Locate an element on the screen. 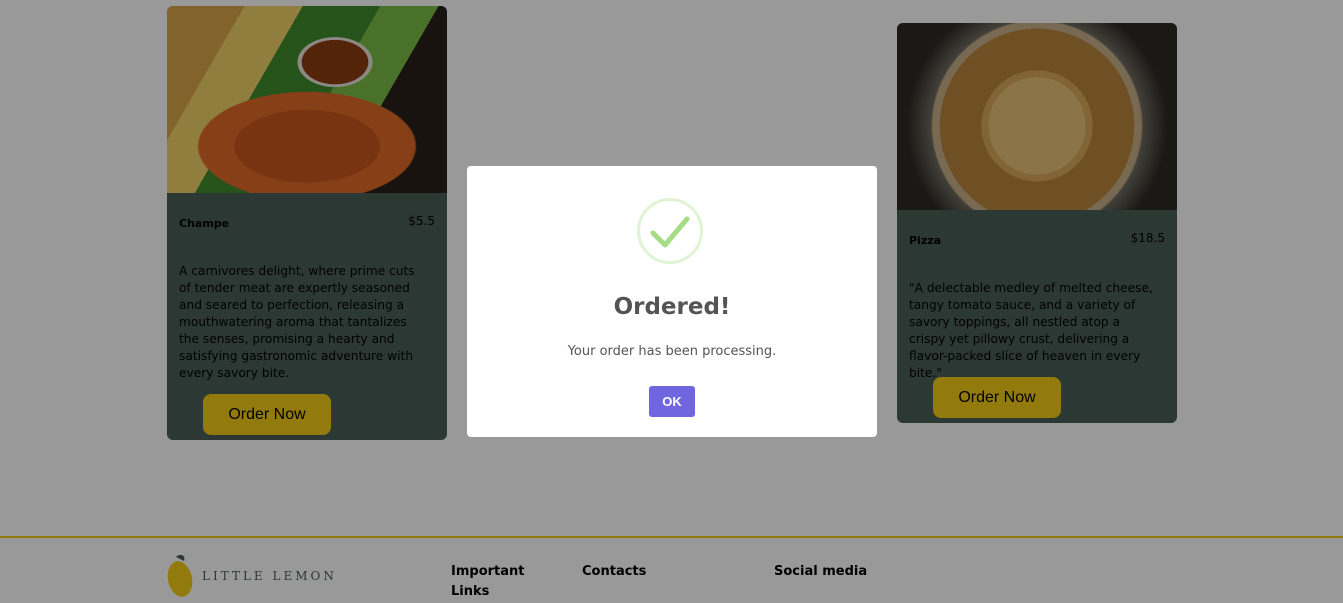 This screenshot has width=1343, height=603. dialog-message: Your order has been processing. is located at coordinates (672, 351).